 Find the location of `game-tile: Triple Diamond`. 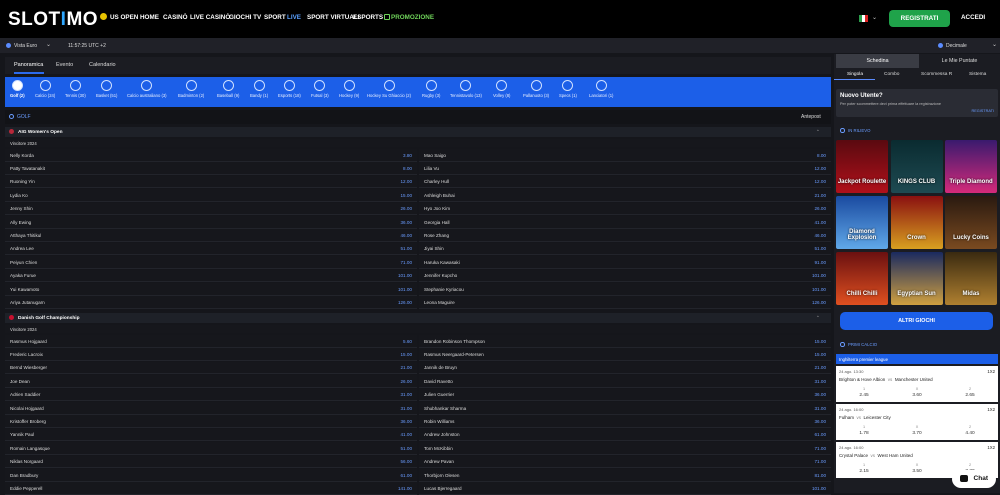

game-tile: Triple Diamond is located at coordinates (971, 166).